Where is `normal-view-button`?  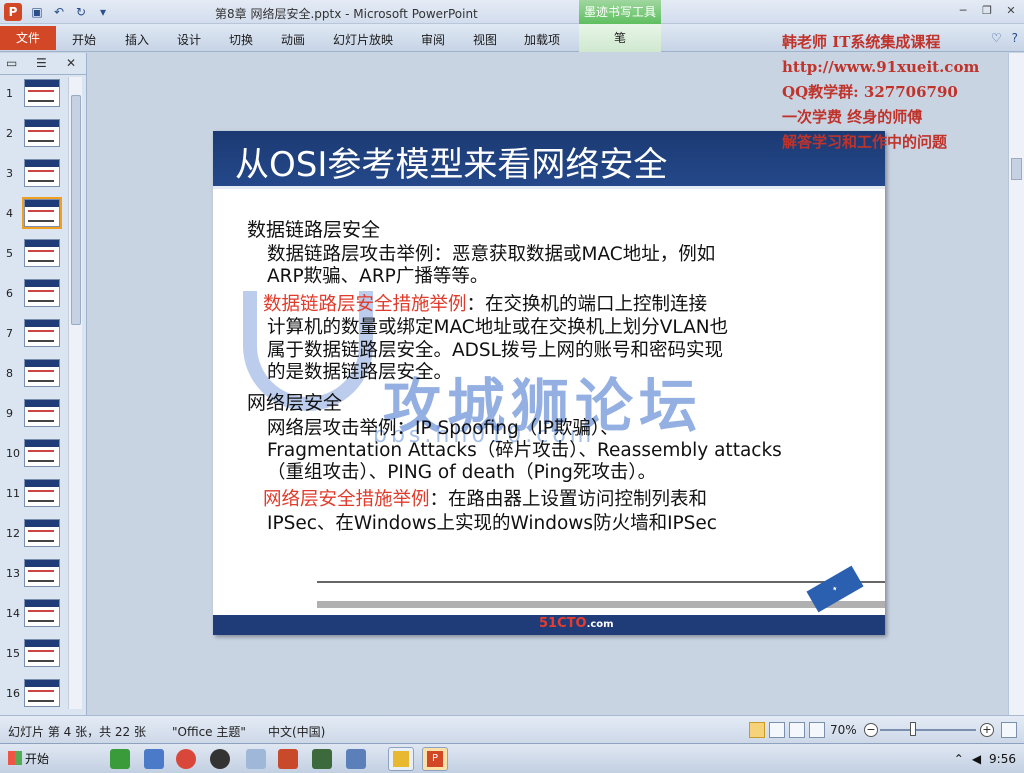 normal-view-button is located at coordinates (757, 730).